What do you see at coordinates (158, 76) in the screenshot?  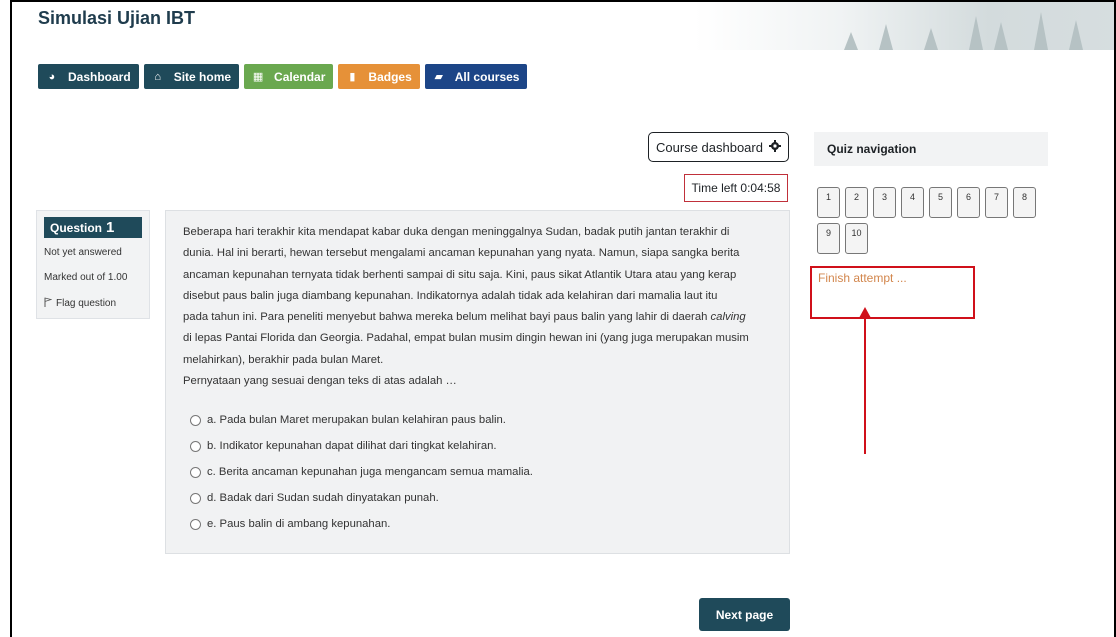 I see `home-icon: ⌂` at bounding box center [158, 76].